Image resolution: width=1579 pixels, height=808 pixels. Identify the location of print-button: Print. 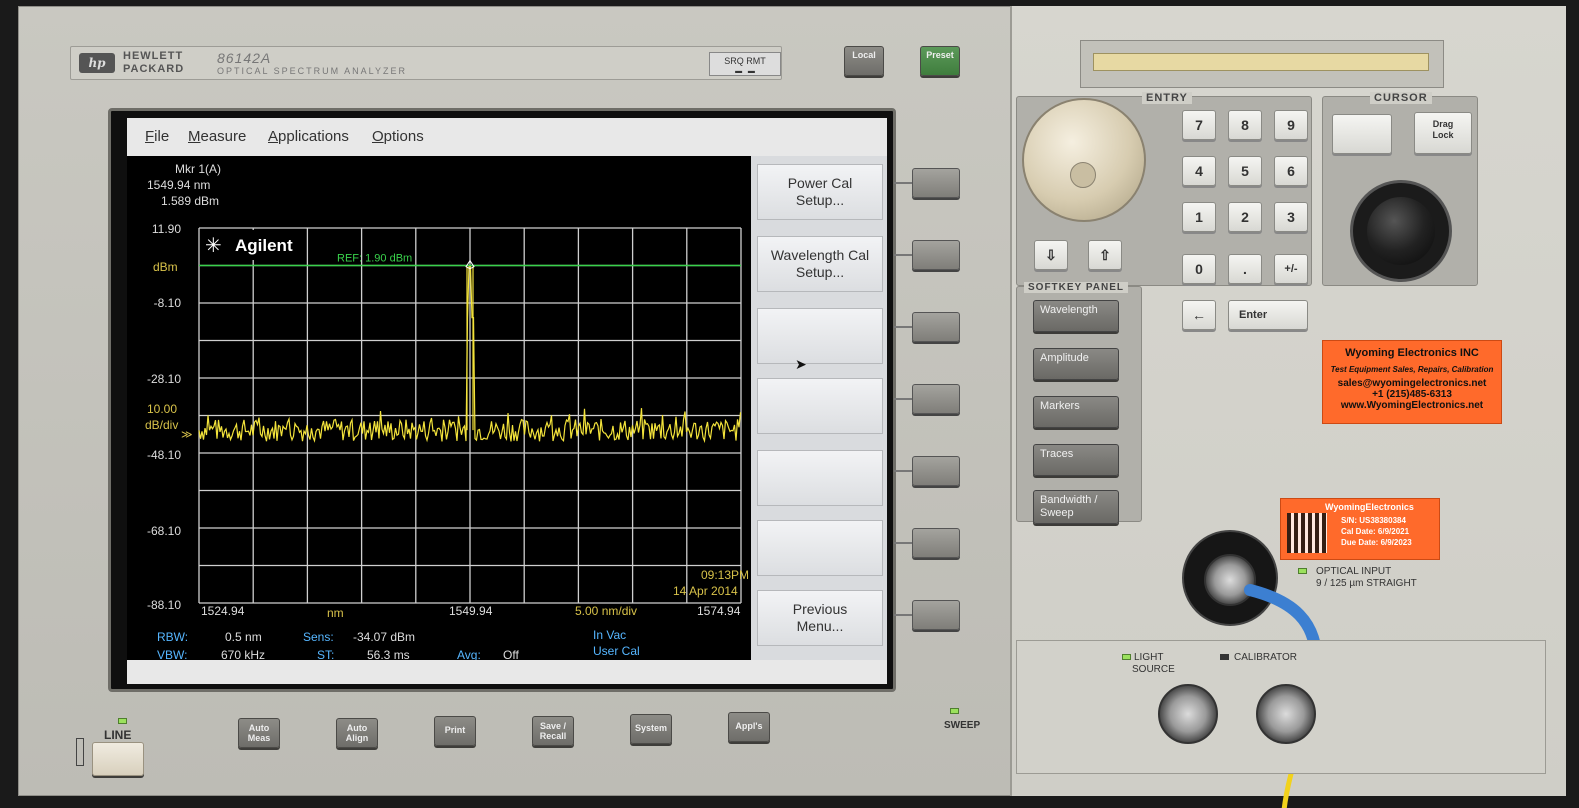
(455, 731).